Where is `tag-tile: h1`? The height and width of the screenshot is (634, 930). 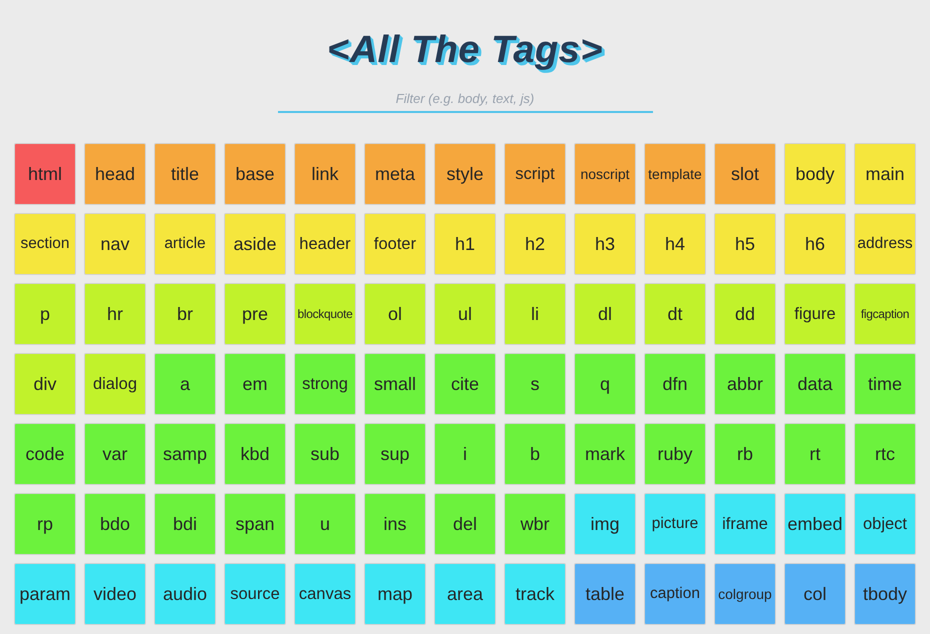
tag-tile: h1 is located at coordinates (465, 244).